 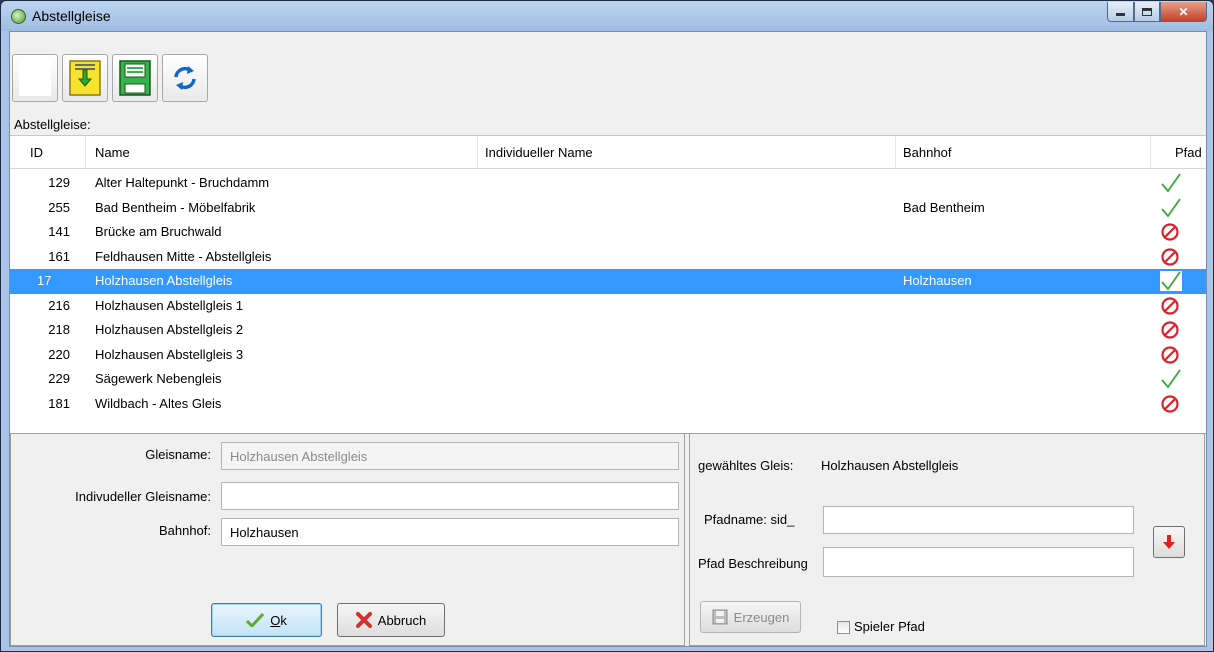 What do you see at coordinates (59, 256) in the screenshot?
I see `row-id: 161` at bounding box center [59, 256].